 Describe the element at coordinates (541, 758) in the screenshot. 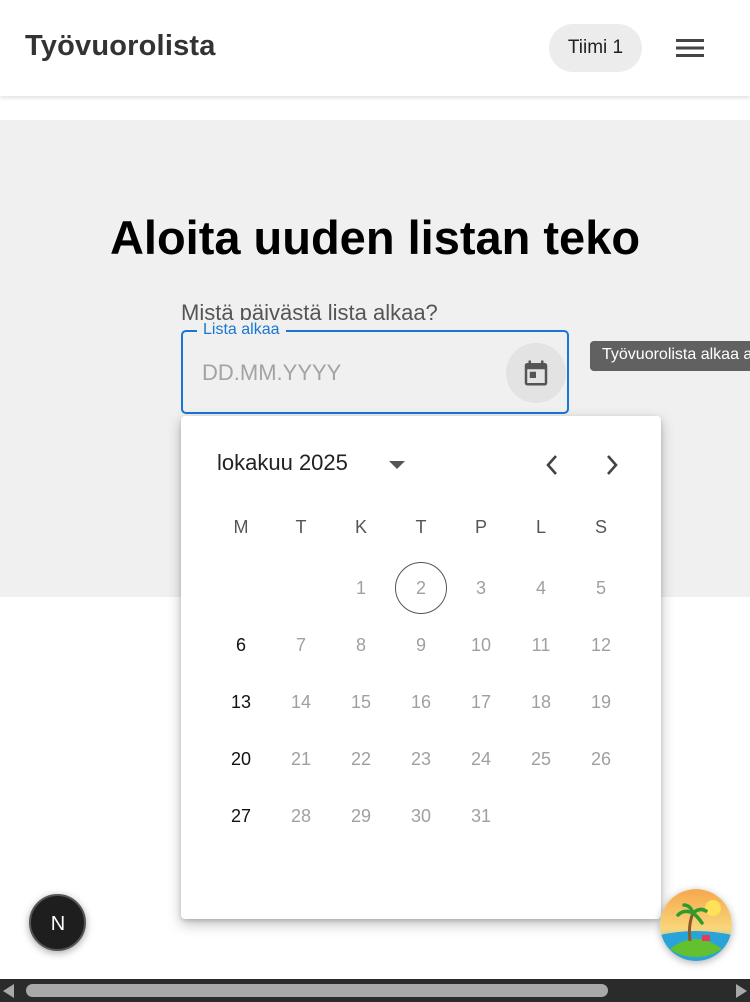

I see `calendar-day: 25` at that location.